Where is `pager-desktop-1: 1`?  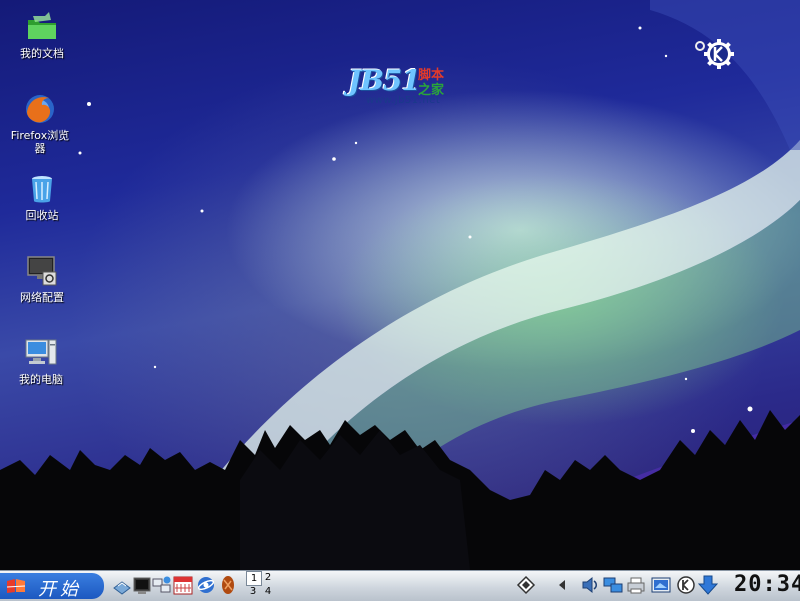 pager-desktop-1: 1 is located at coordinates (254, 578).